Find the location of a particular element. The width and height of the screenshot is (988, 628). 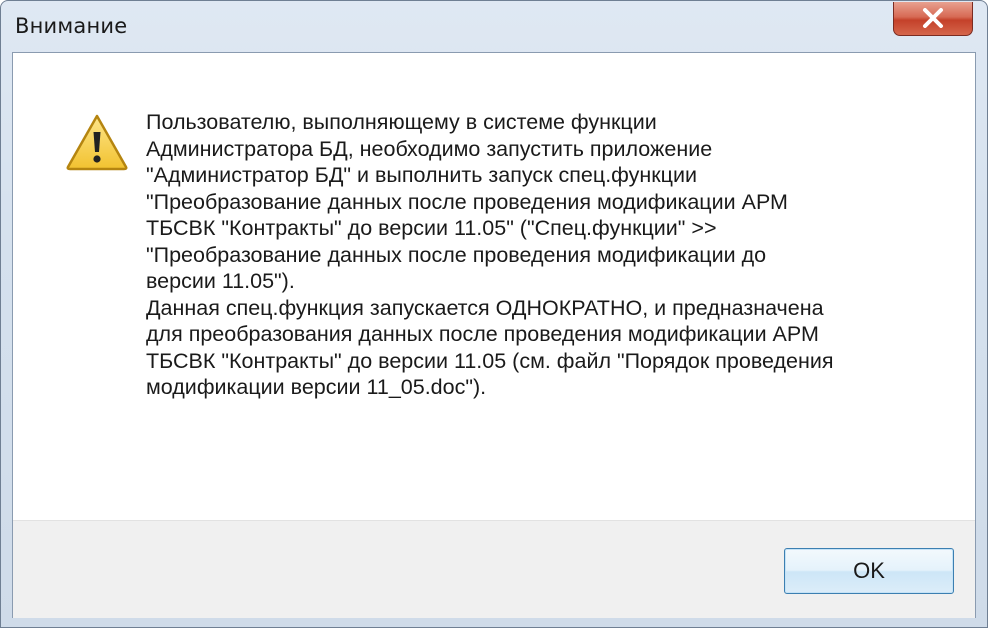

ok-button: OK is located at coordinates (869, 571).